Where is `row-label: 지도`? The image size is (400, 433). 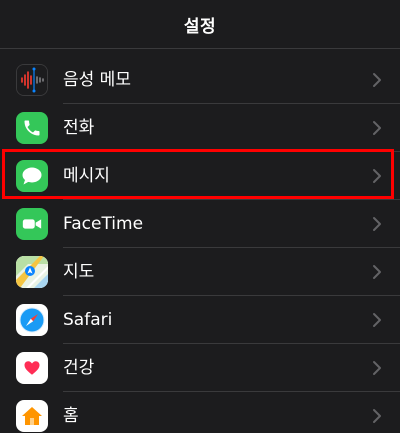
row-label: 지도 is located at coordinates (79, 272).